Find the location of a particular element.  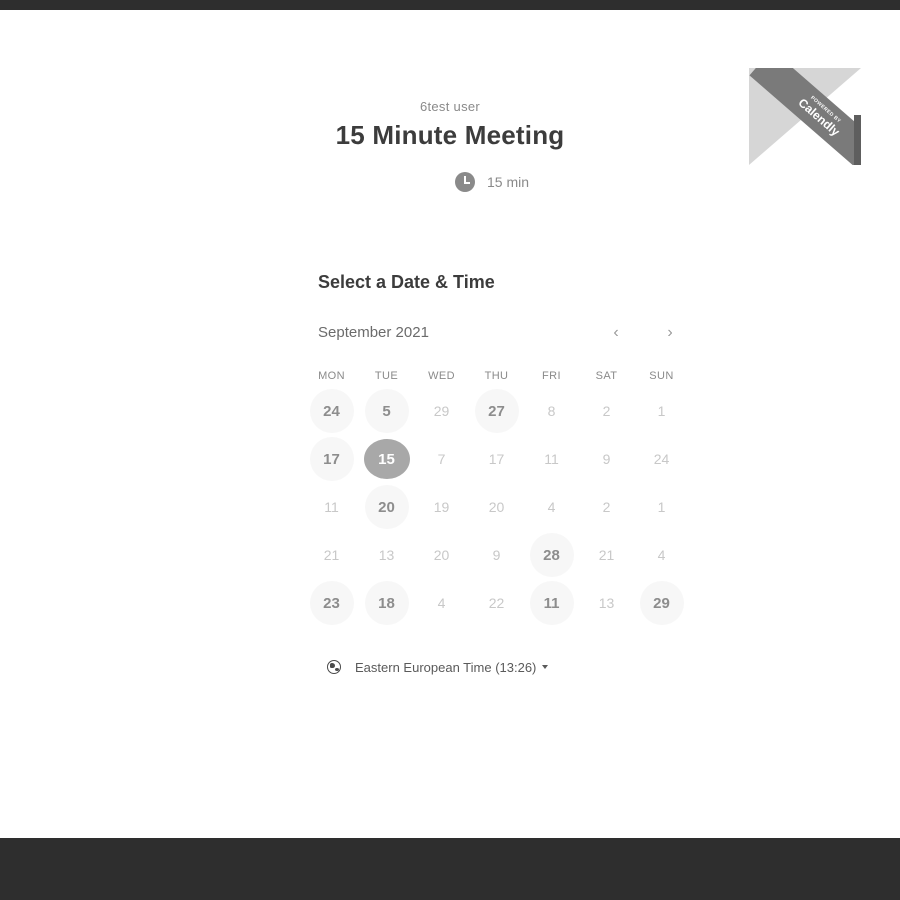

day-number: 28 is located at coordinates (551, 555).